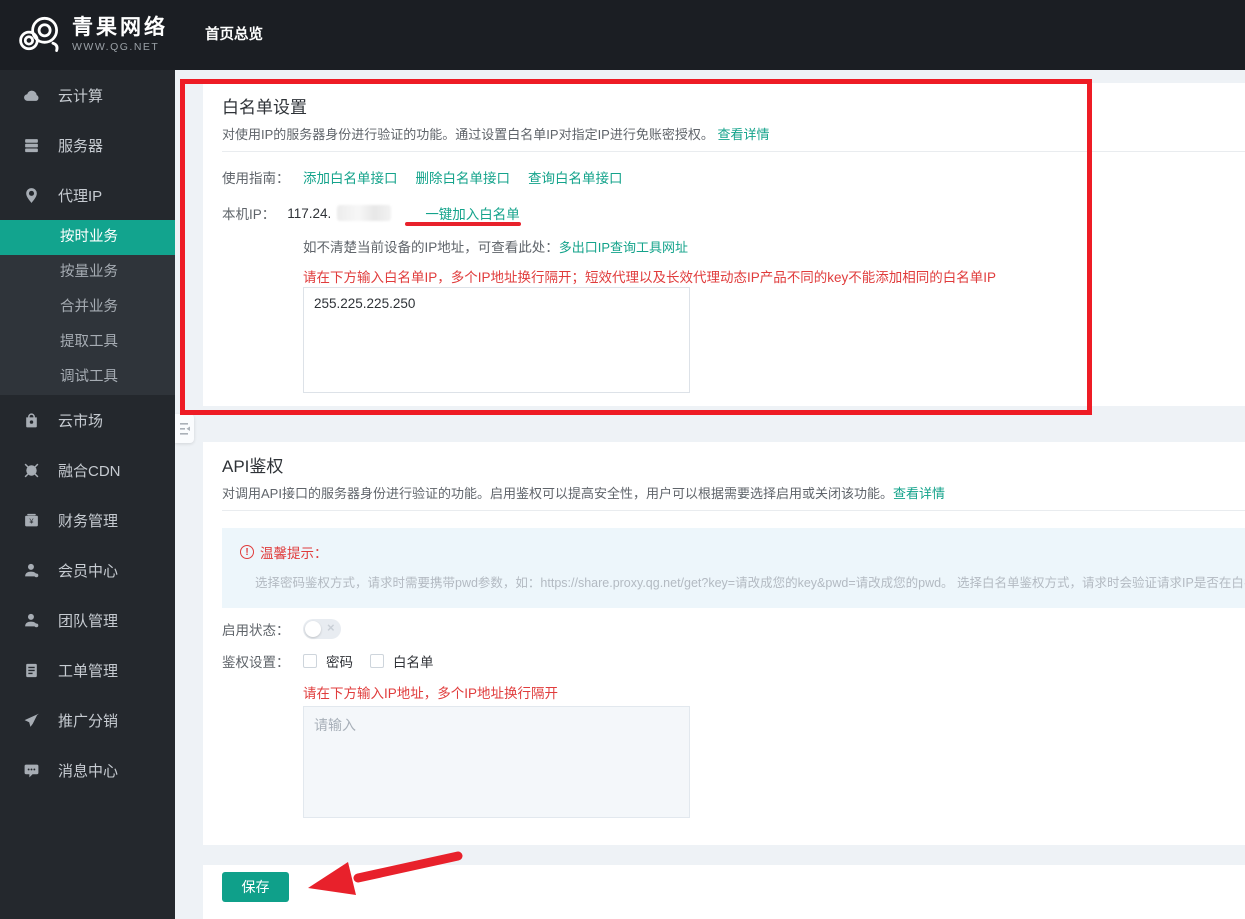  Describe the element at coordinates (309, 213) in the screenshot. I see `local-ip-value: 117.24.` at that location.